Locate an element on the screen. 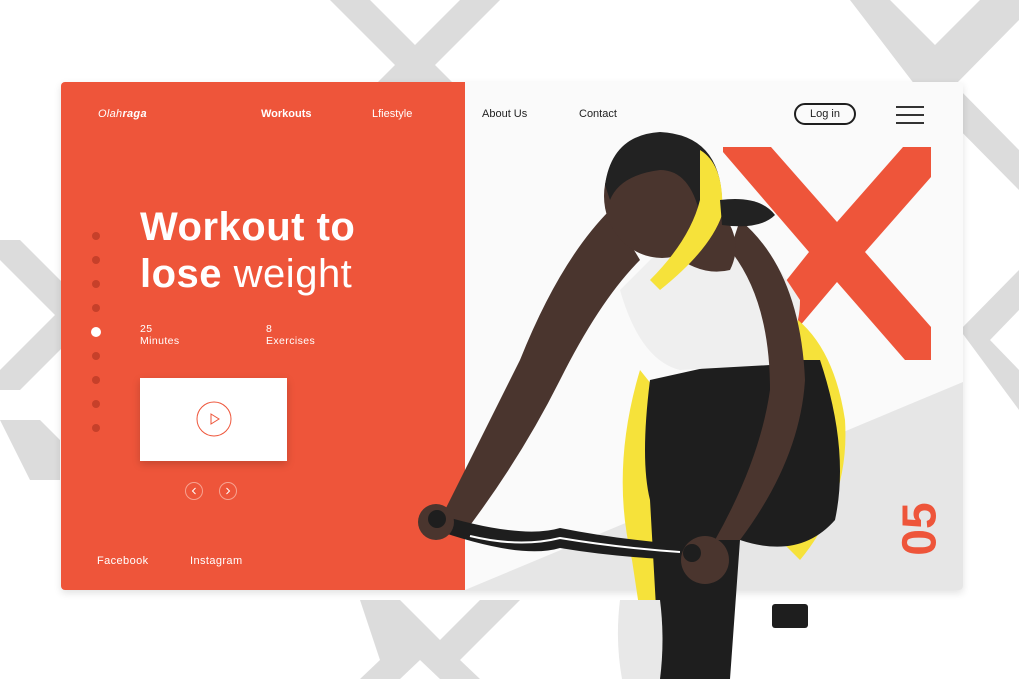  stat-minutes-value: 25 is located at coordinates (146, 329).